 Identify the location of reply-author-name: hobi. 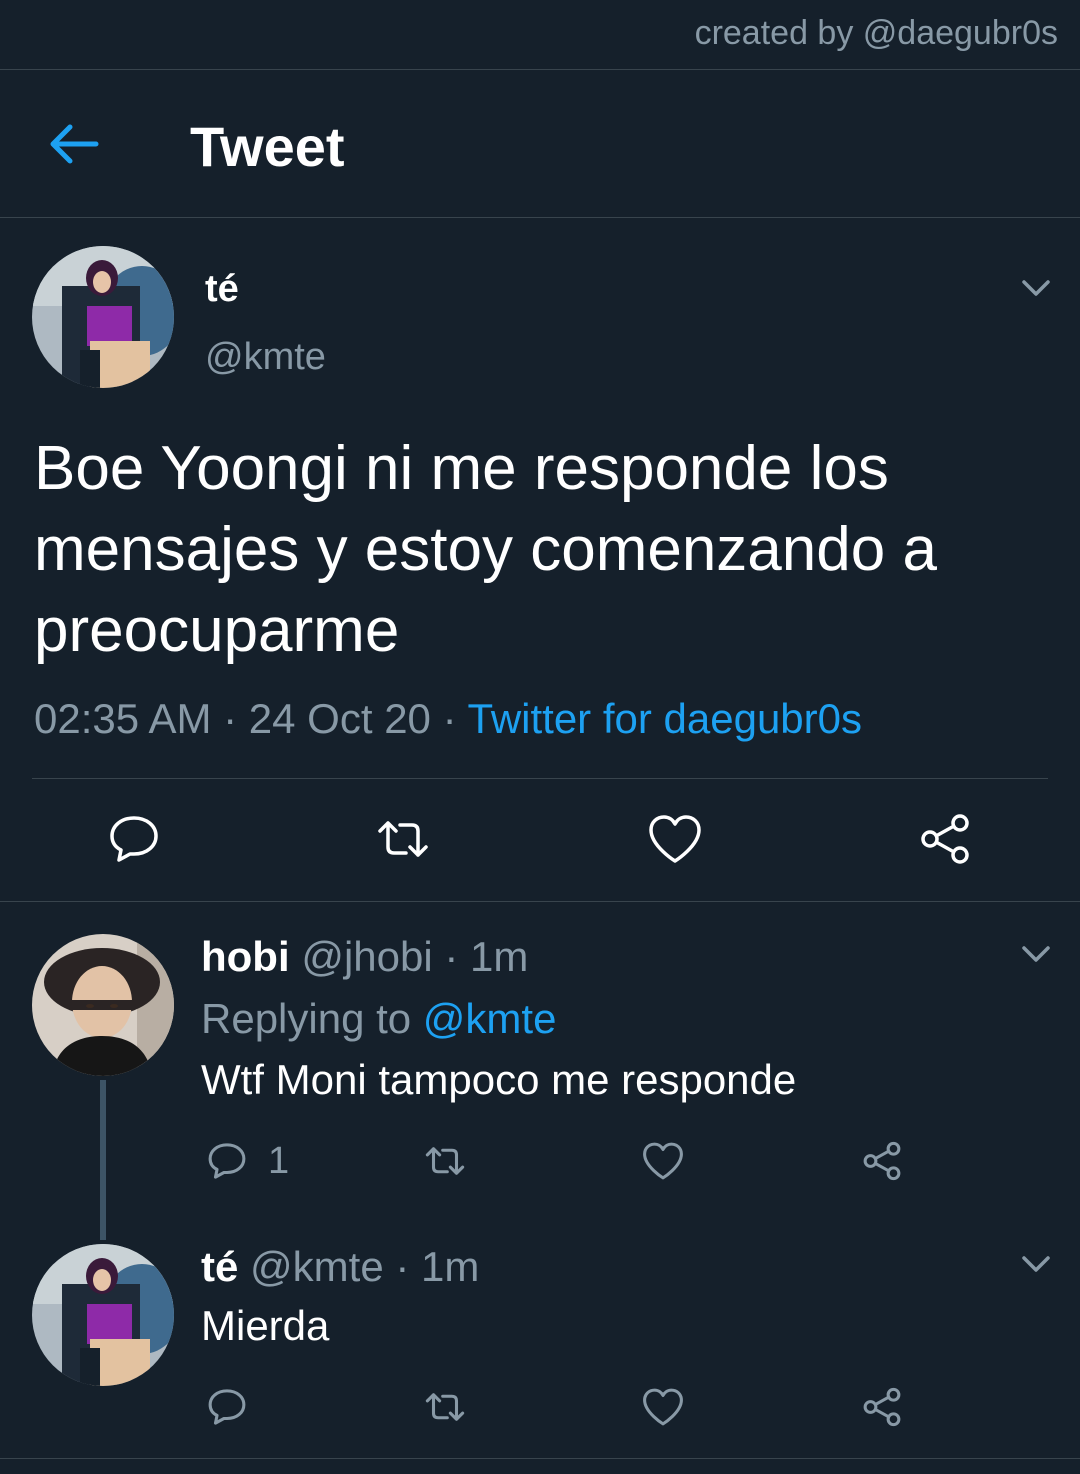
(245, 956).